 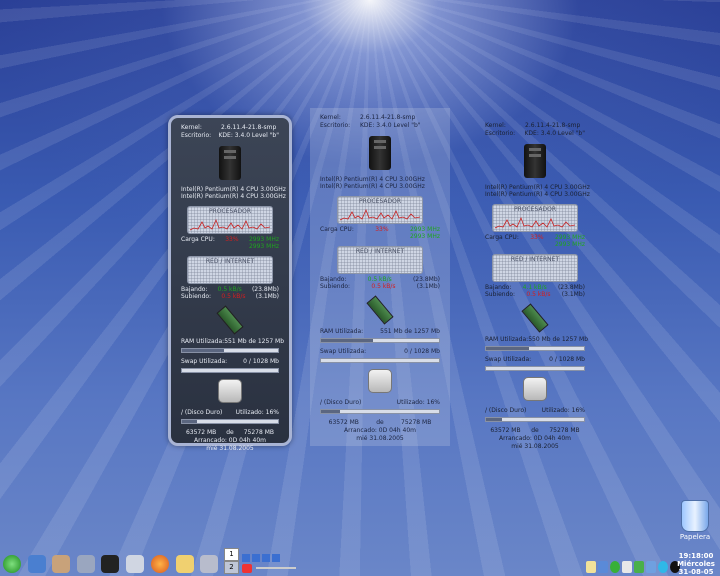 What do you see at coordinates (651, 567) in the screenshot?
I see `mixer-icon` at bounding box center [651, 567].